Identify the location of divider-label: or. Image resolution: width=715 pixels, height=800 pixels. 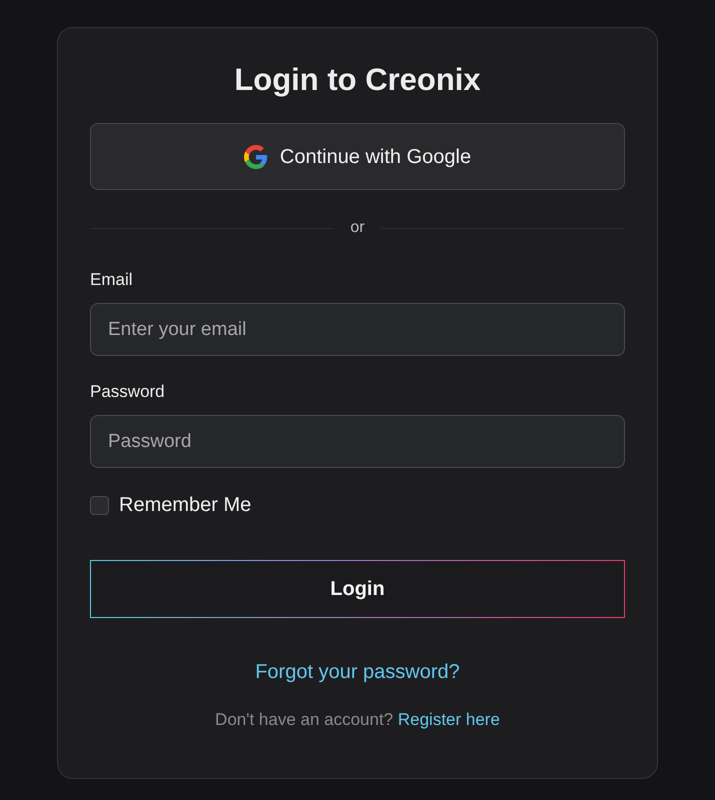
(357, 228).